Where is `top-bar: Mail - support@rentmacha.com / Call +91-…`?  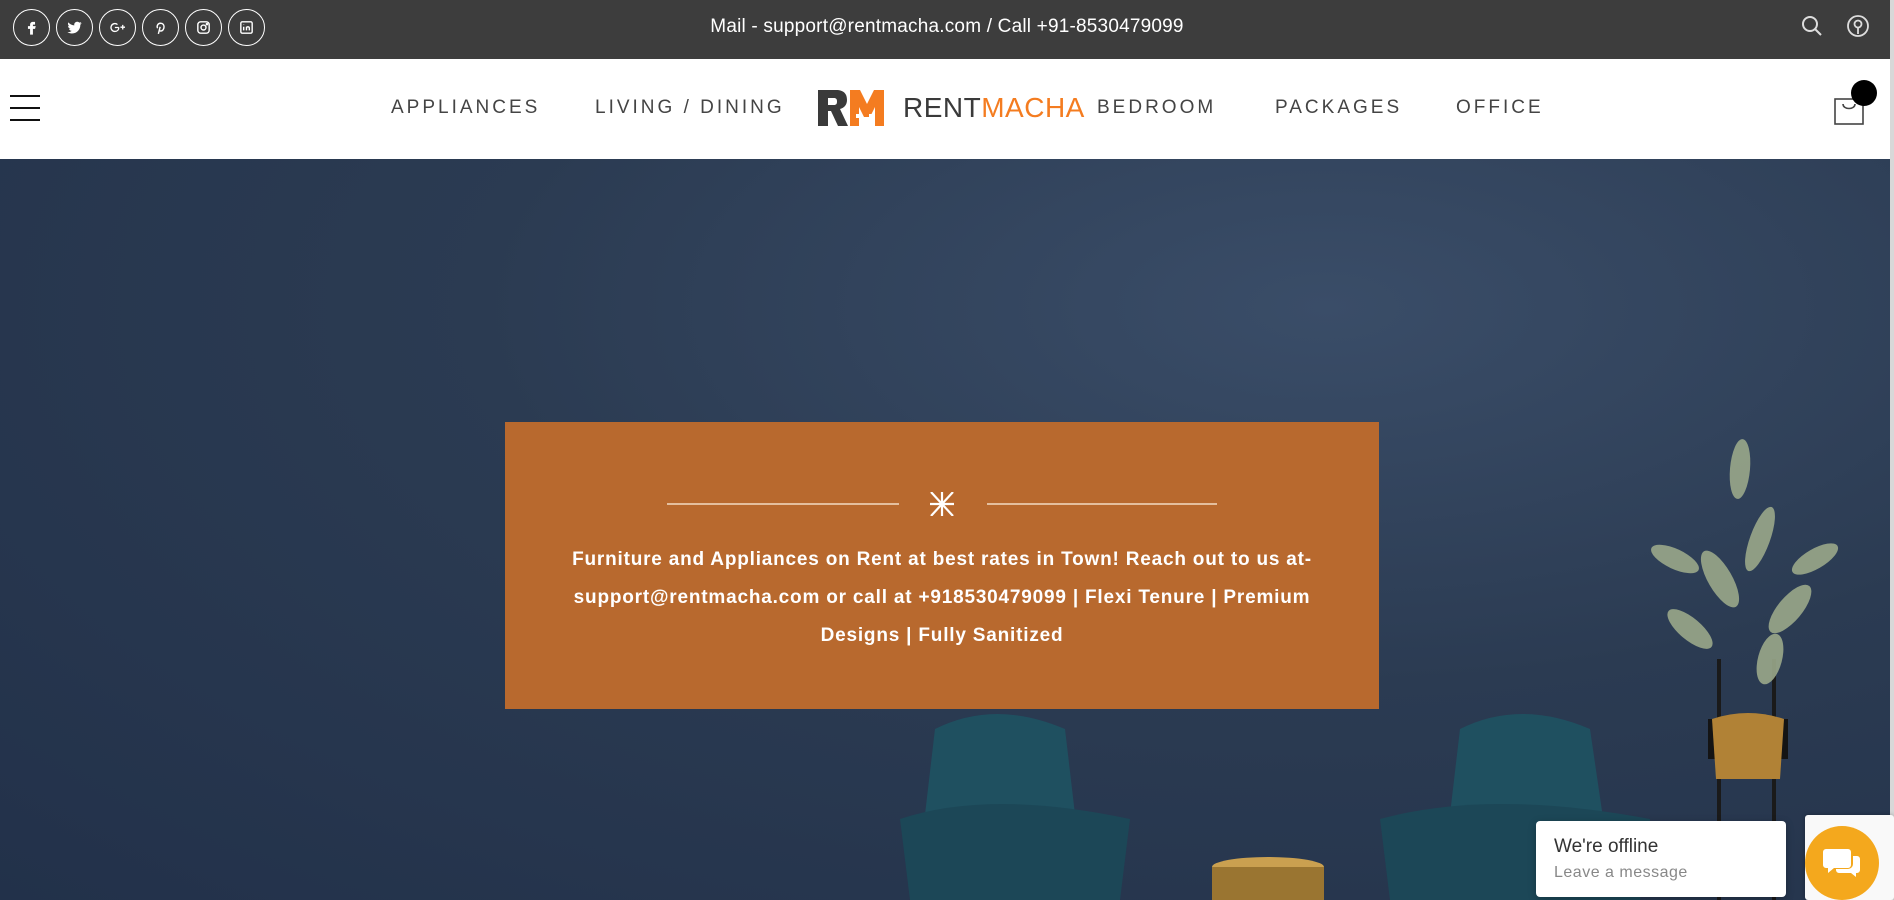 top-bar: Mail - support@rentmacha.com / Call +91-… is located at coordinates (947, 29).